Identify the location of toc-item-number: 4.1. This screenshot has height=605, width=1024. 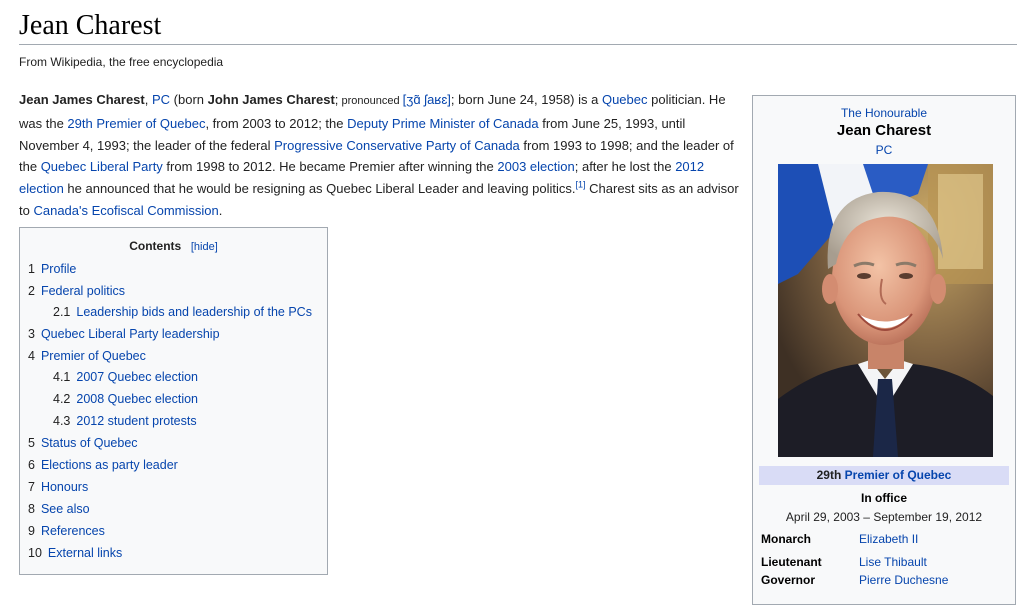
(62, 377).